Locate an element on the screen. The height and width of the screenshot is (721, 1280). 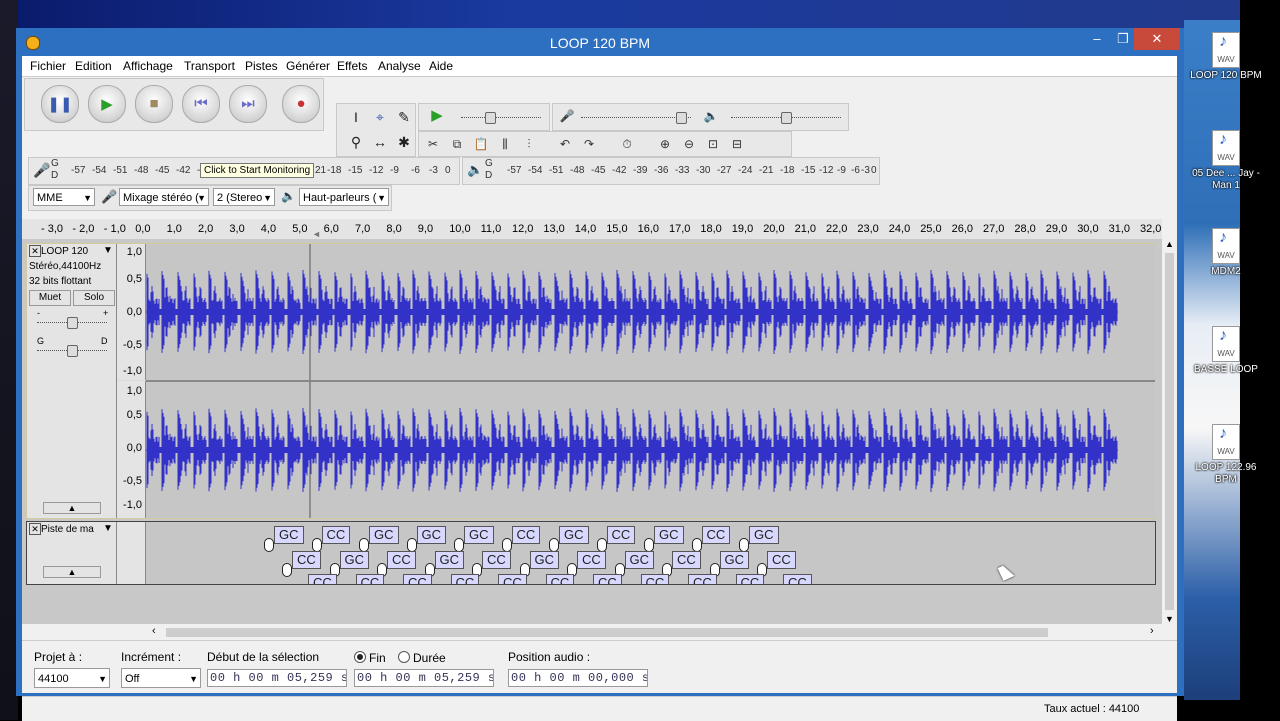
zoom-tool: ⚲ is located at coordinates (356, 142).